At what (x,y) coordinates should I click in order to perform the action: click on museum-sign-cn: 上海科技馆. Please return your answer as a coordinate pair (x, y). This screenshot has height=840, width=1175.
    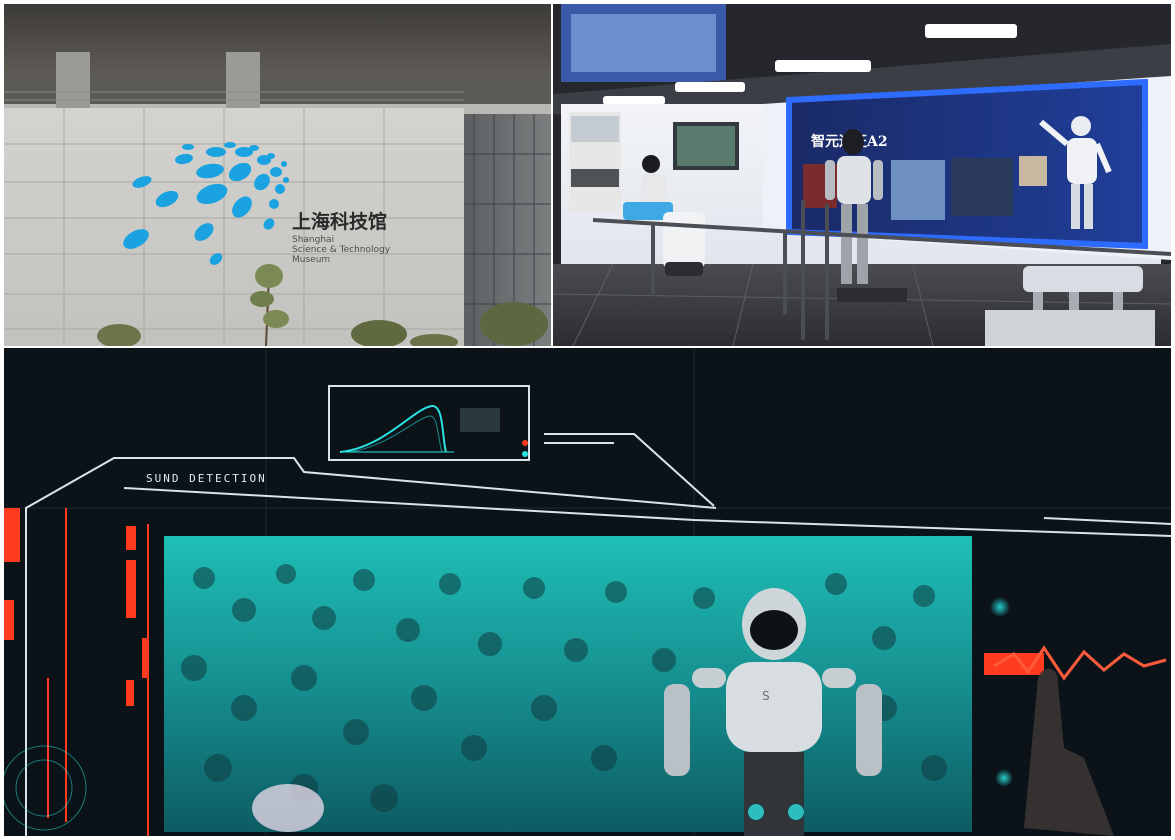
    Looking at the image, I should click on (339, 221).